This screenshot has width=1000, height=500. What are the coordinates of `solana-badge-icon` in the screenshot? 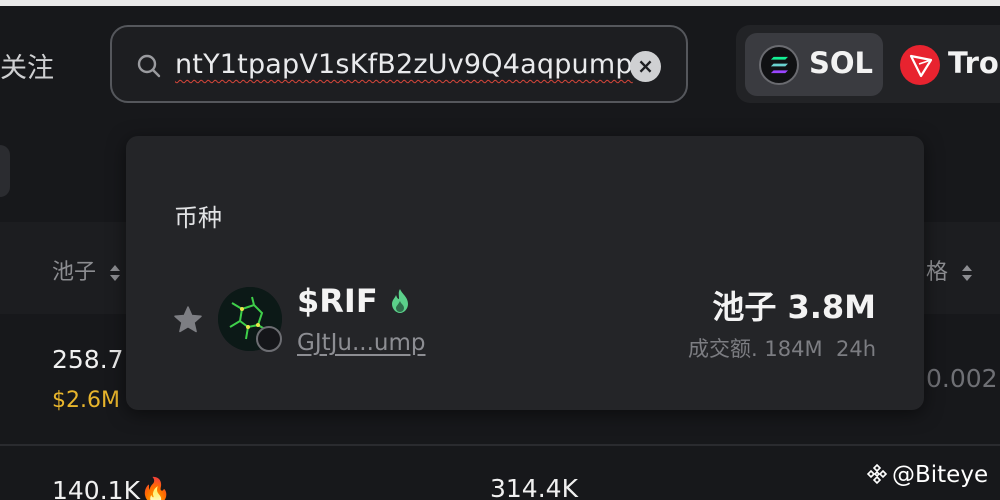 It's located at (269, 339).